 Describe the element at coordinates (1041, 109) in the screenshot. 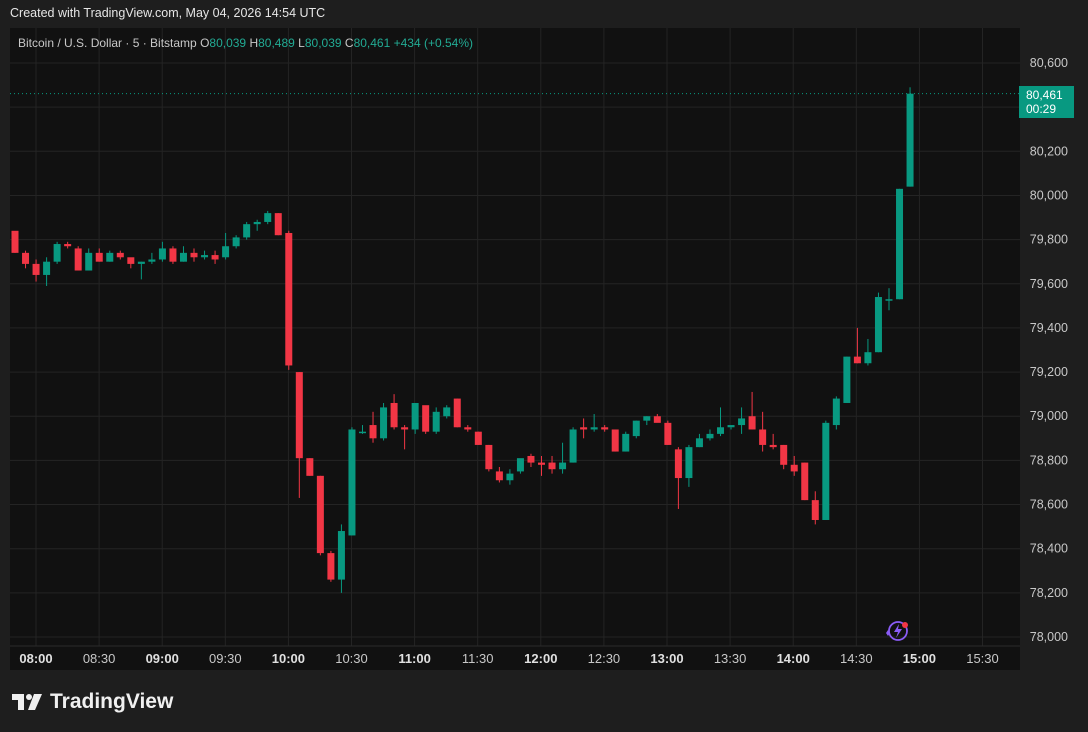

I see `bar-countdown: 00:29` at that location.